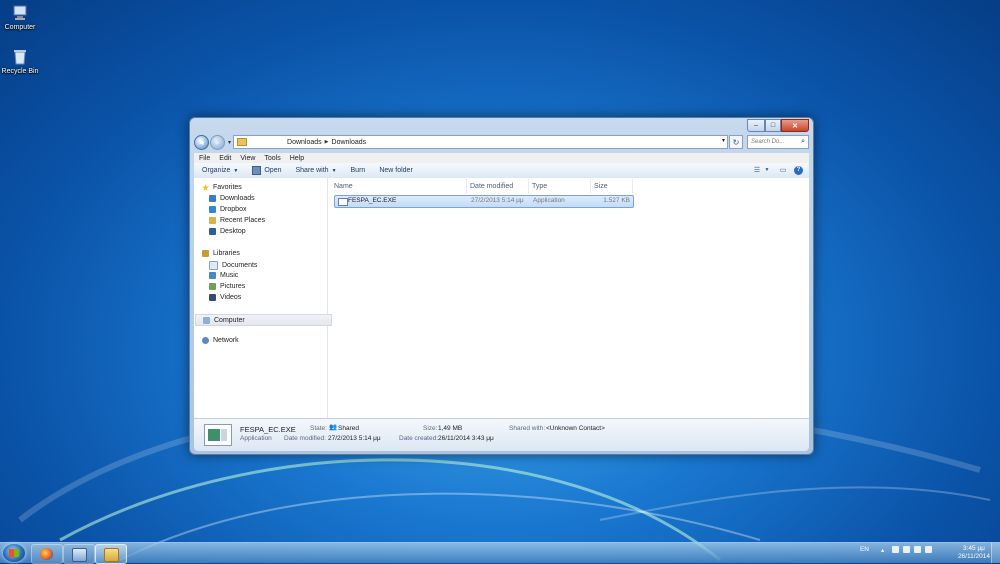 This screenshot has width=1000, height=564. What do you see at coordinates (216, 170) in the screenshot?
I see `organize-label: Organize` at bounding box center [216, 170].